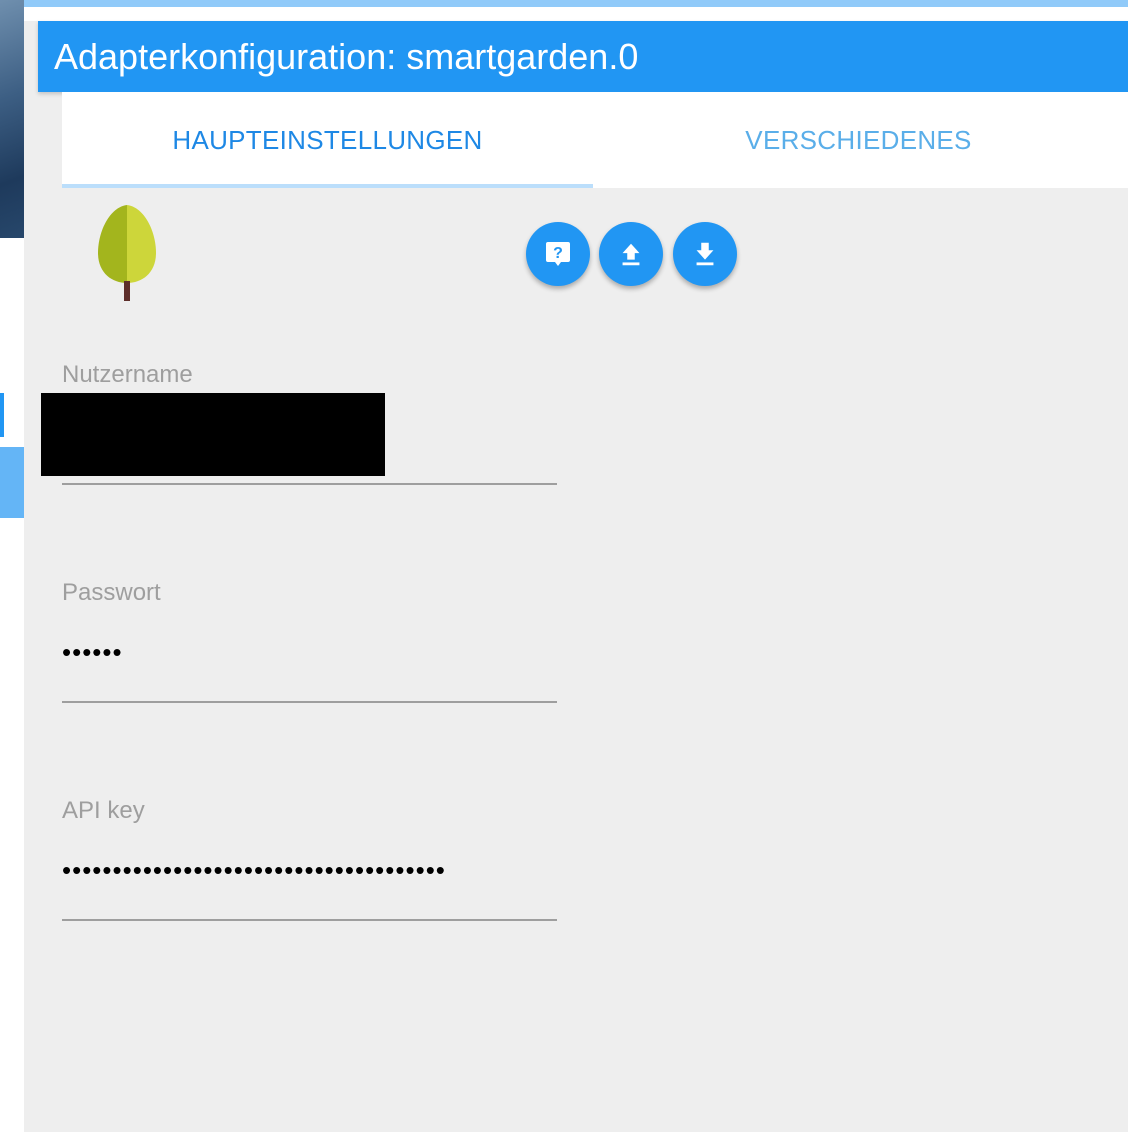 The height and width of the screenshot is (1132, 1128). What do you see at coordinates (576, 3) in the screenshot?
I see `top-accent-line` at bounding box center [576, 3].